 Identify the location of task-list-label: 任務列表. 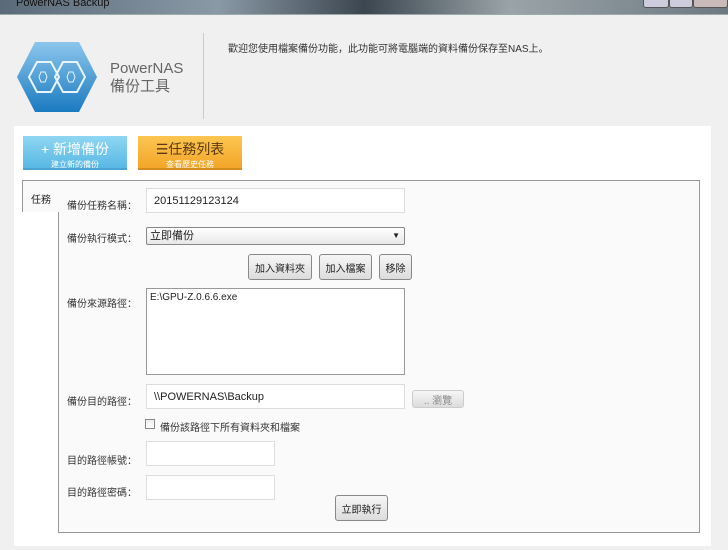
(196, 149).